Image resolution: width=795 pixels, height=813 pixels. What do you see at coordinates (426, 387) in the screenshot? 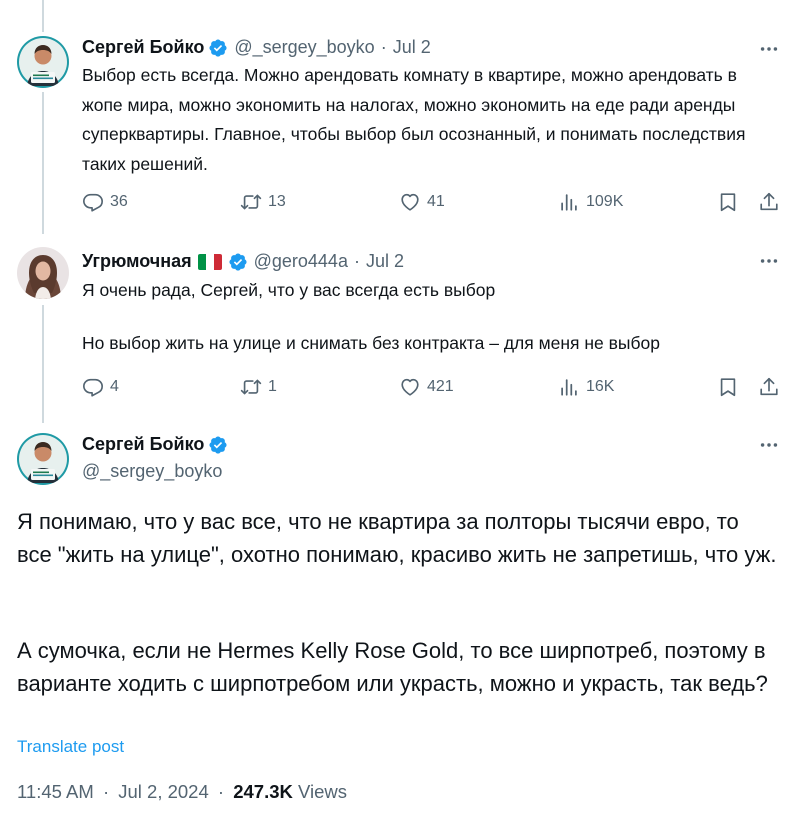
I see `like-button: 421` at bounding box center [426, 387].